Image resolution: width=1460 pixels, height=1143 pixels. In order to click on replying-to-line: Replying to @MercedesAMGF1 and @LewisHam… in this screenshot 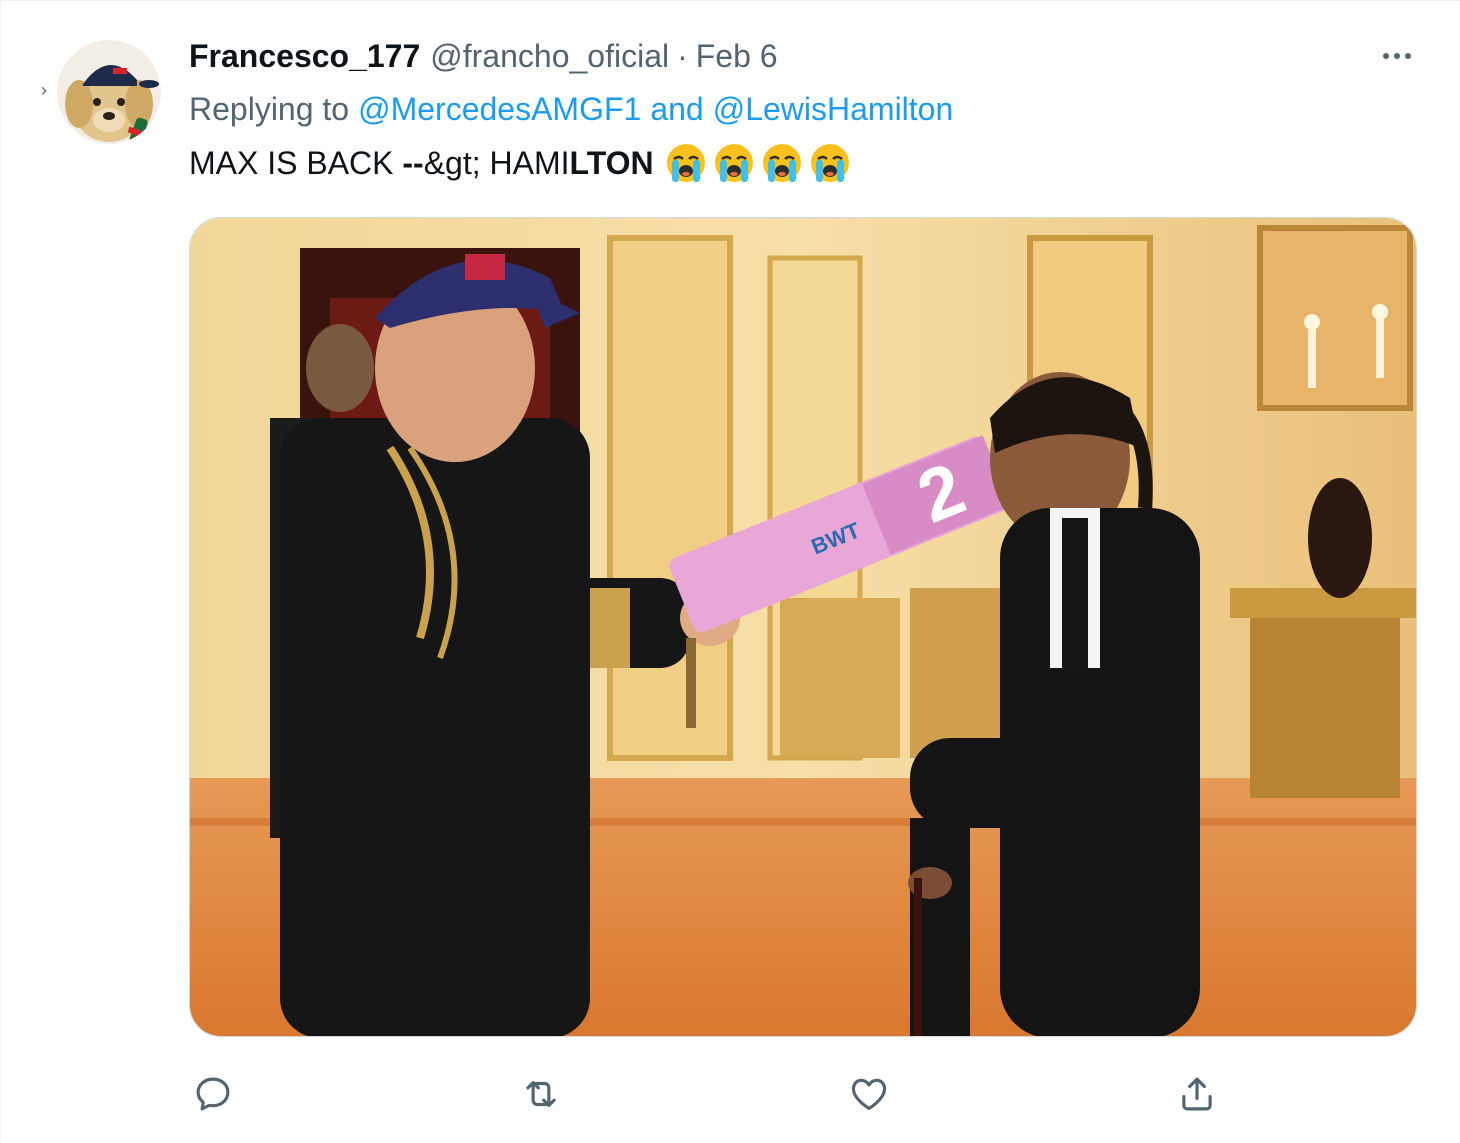, I will do `click(571, 109)`.